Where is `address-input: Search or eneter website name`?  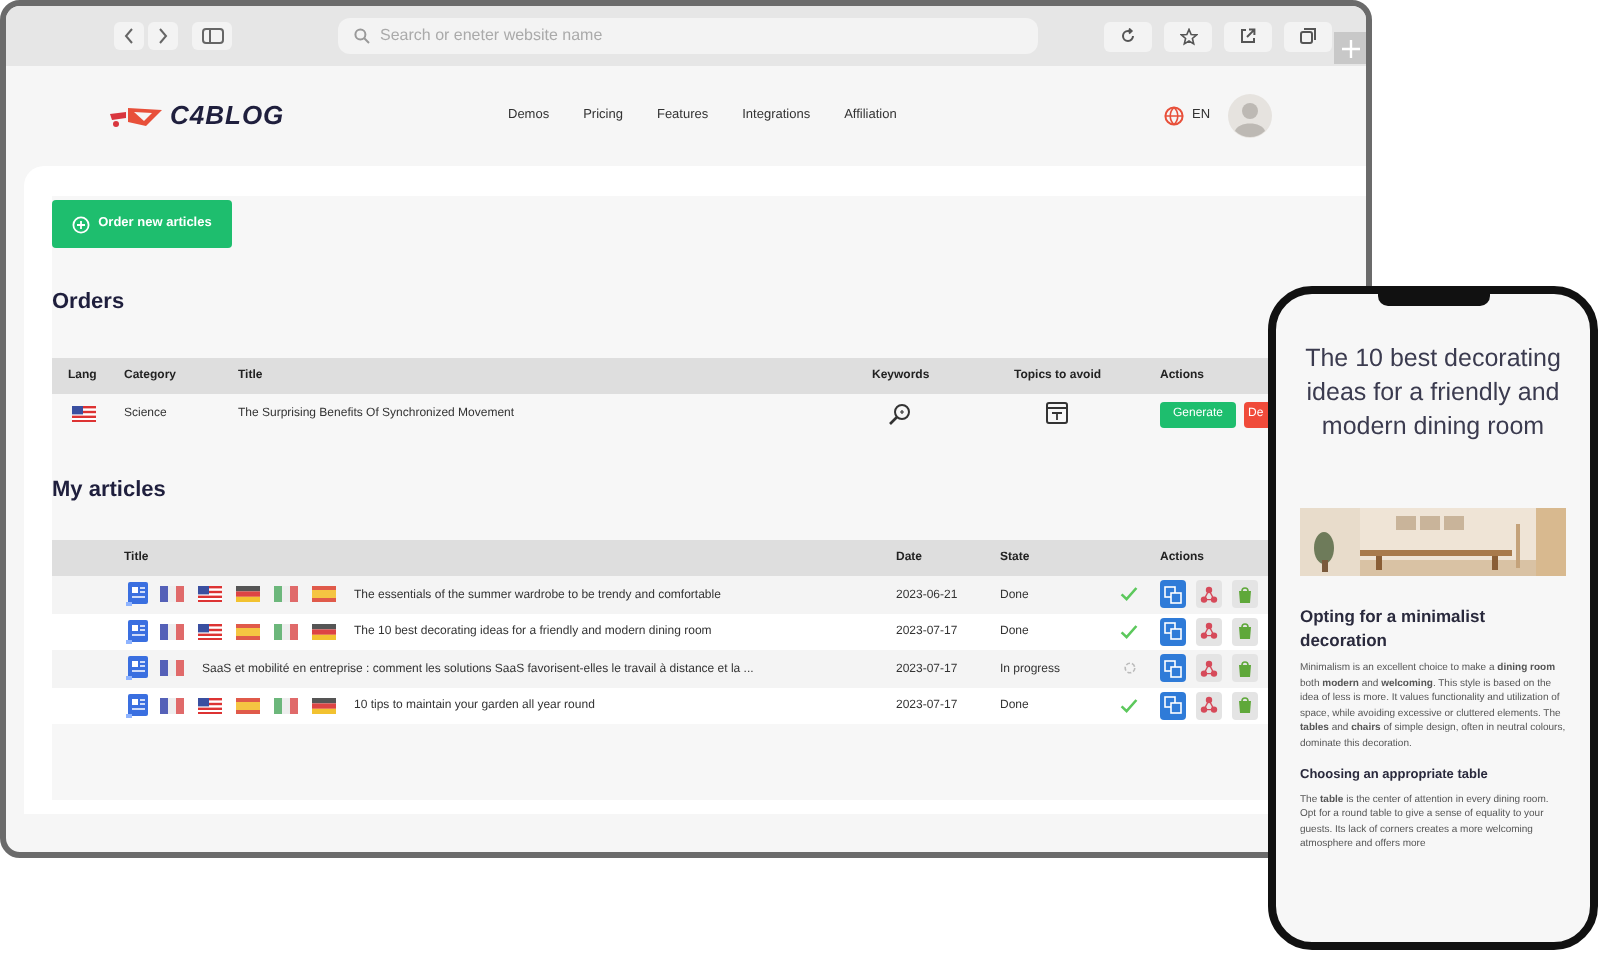 address-input: Search or eneter website name is located at coordinates (680, 36).